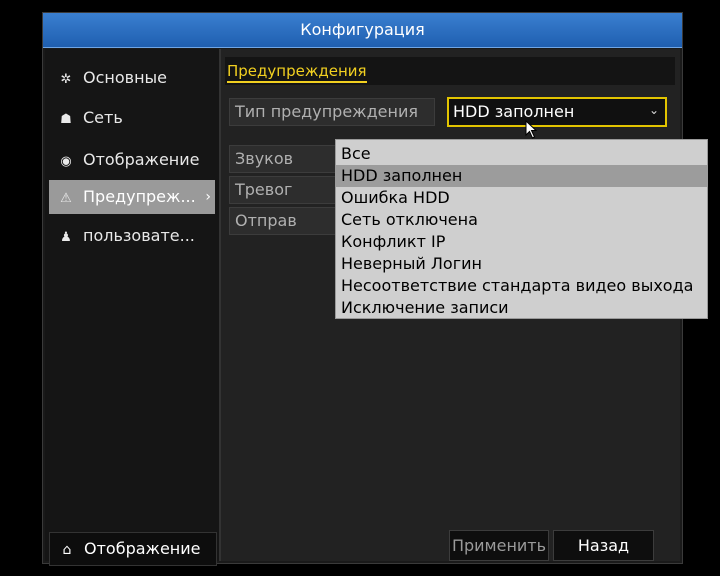  Describe the element at coordinates (521, 176) in the screenshot. I see `option-hdd-full: HDD заполнен` at that location.